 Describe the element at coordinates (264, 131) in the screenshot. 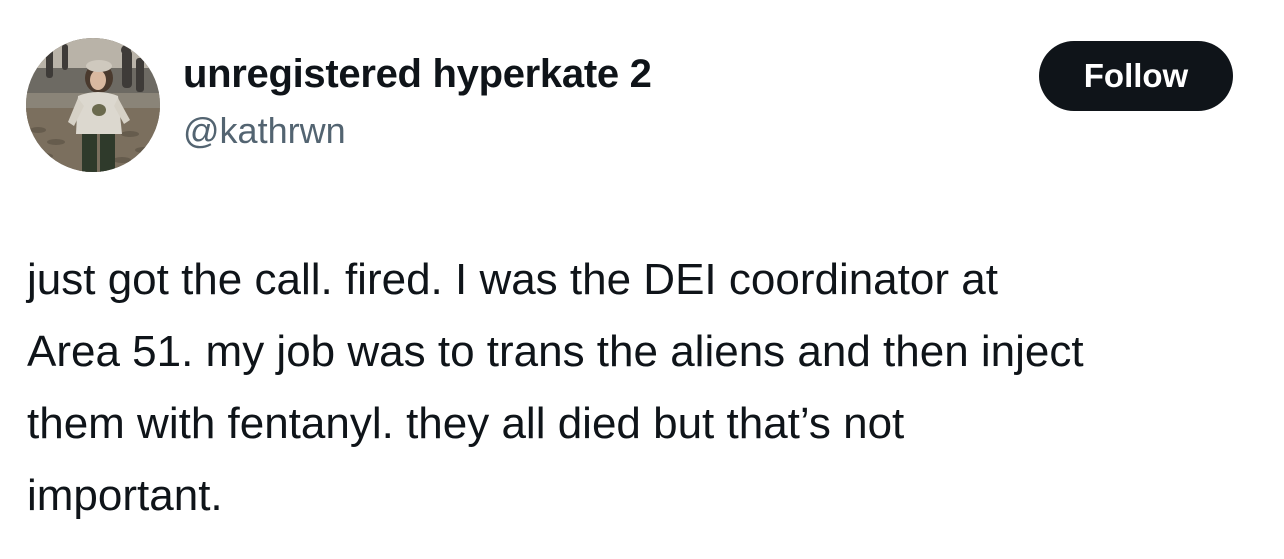

I see `user-handle: @kathrwn` at that location.